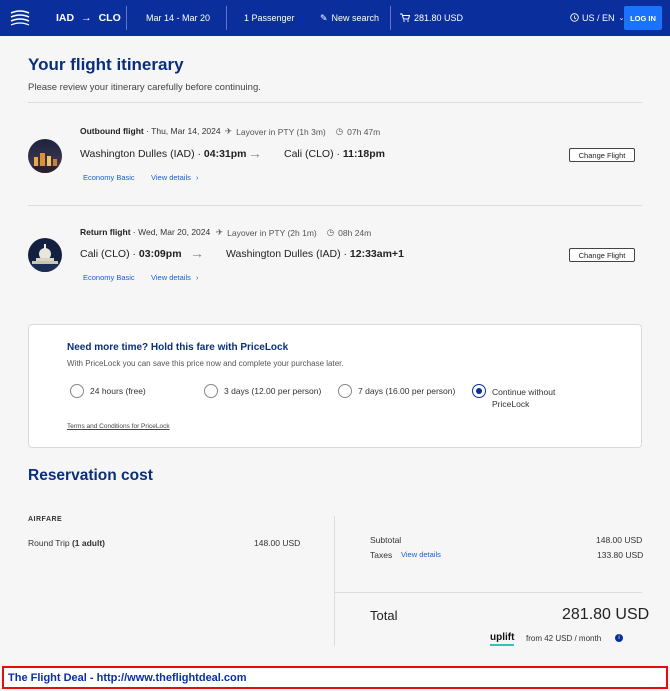  I want to click on new-search-label: New search, so click(355, 18).